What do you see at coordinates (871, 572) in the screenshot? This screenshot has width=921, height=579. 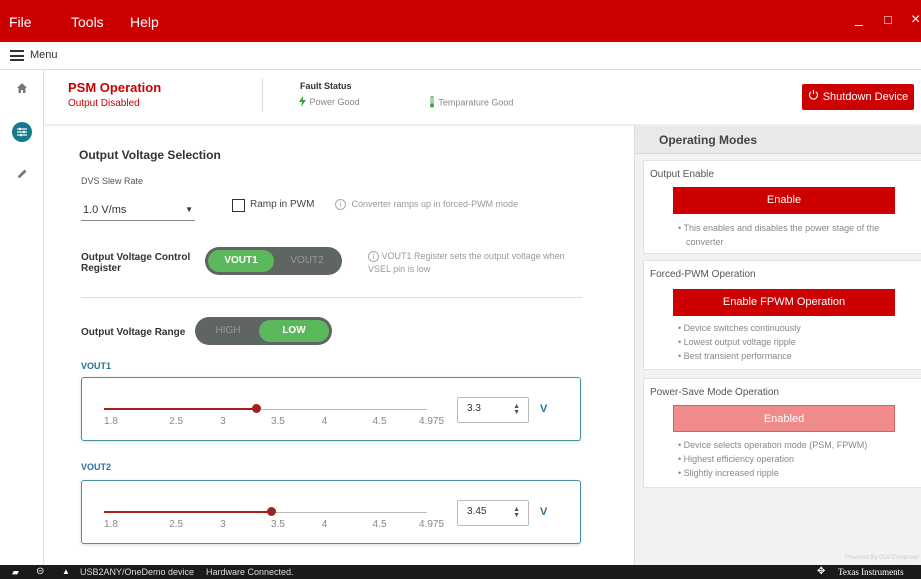 I see `brand-label: Texas Instruments` at bounding box center [871, 572].